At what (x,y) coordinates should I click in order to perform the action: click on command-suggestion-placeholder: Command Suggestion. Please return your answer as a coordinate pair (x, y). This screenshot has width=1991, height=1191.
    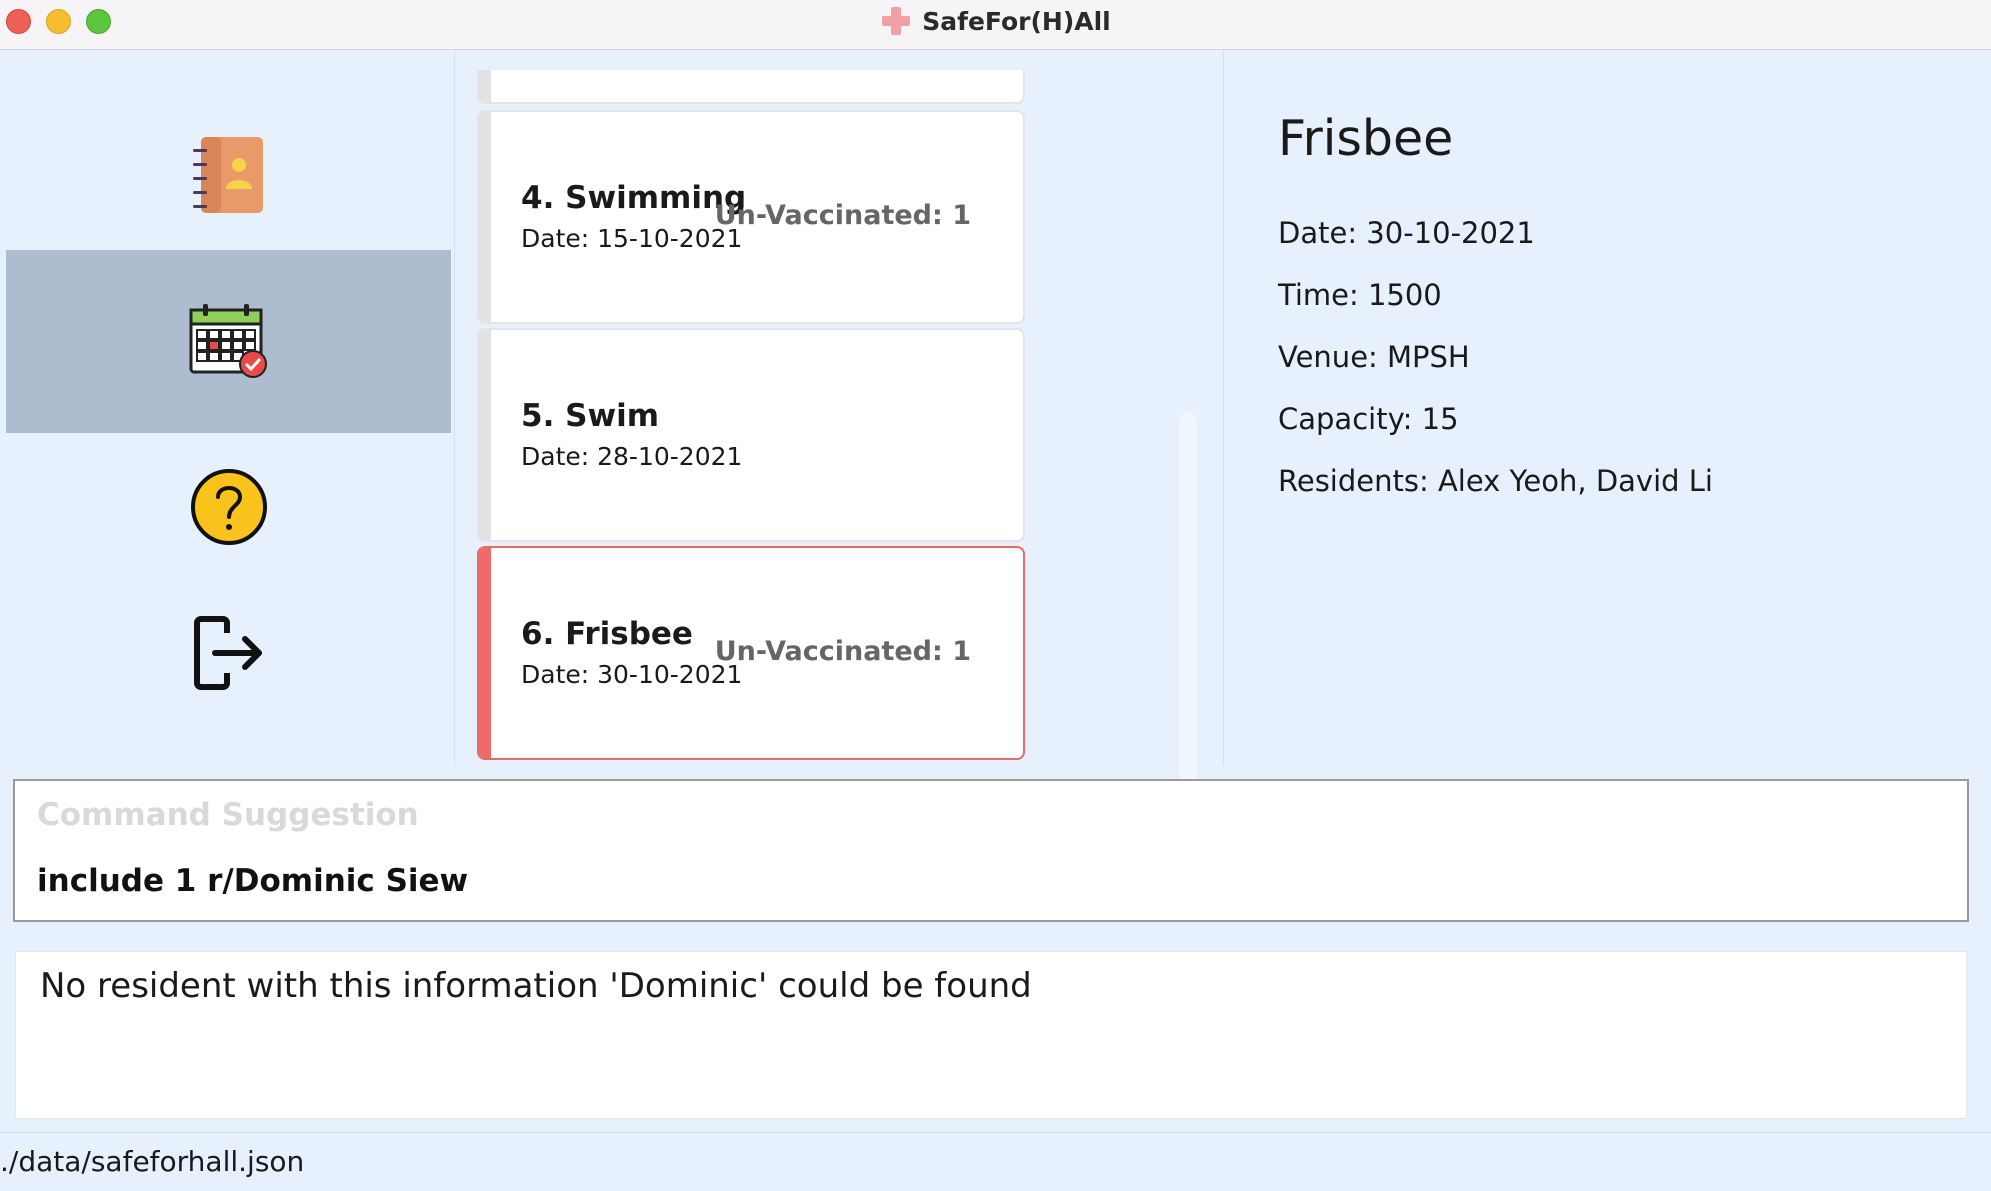
    Looking at the image, I should click on (228, 815).